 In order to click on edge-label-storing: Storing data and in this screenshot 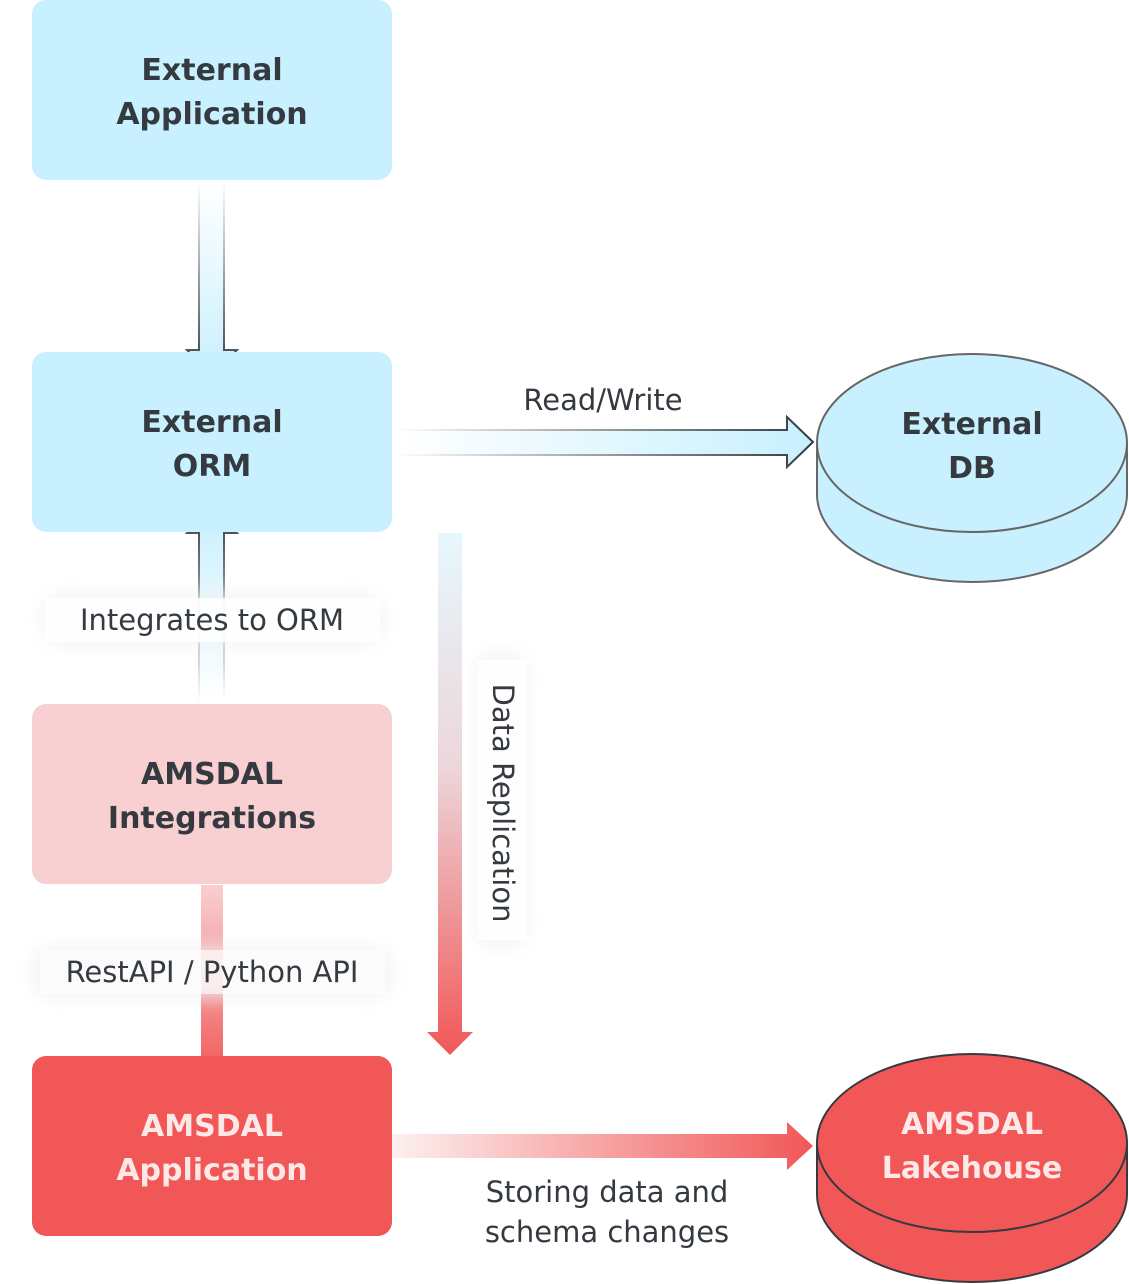, I will do `click(607, 1192)`.